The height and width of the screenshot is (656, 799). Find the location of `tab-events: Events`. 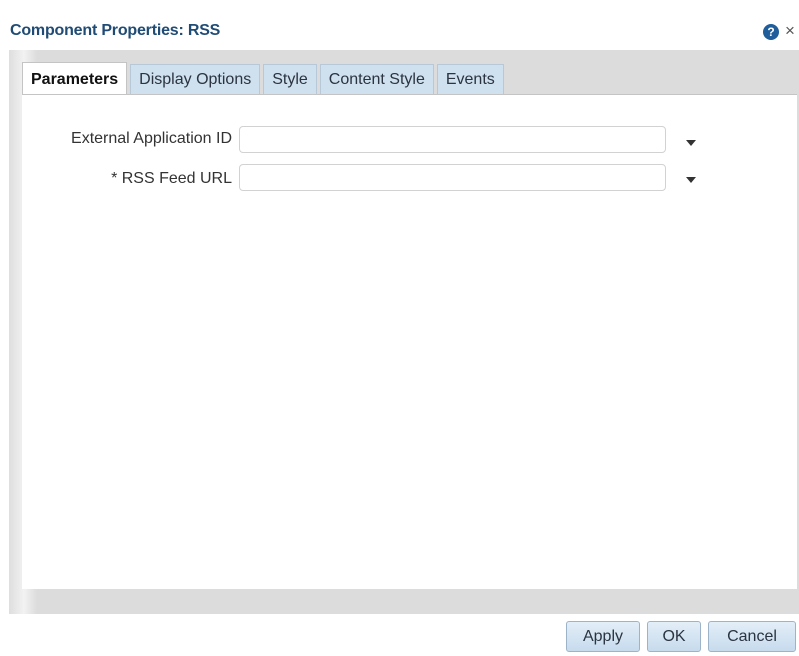

tab-events: Events is located at coordinates (470, 79).